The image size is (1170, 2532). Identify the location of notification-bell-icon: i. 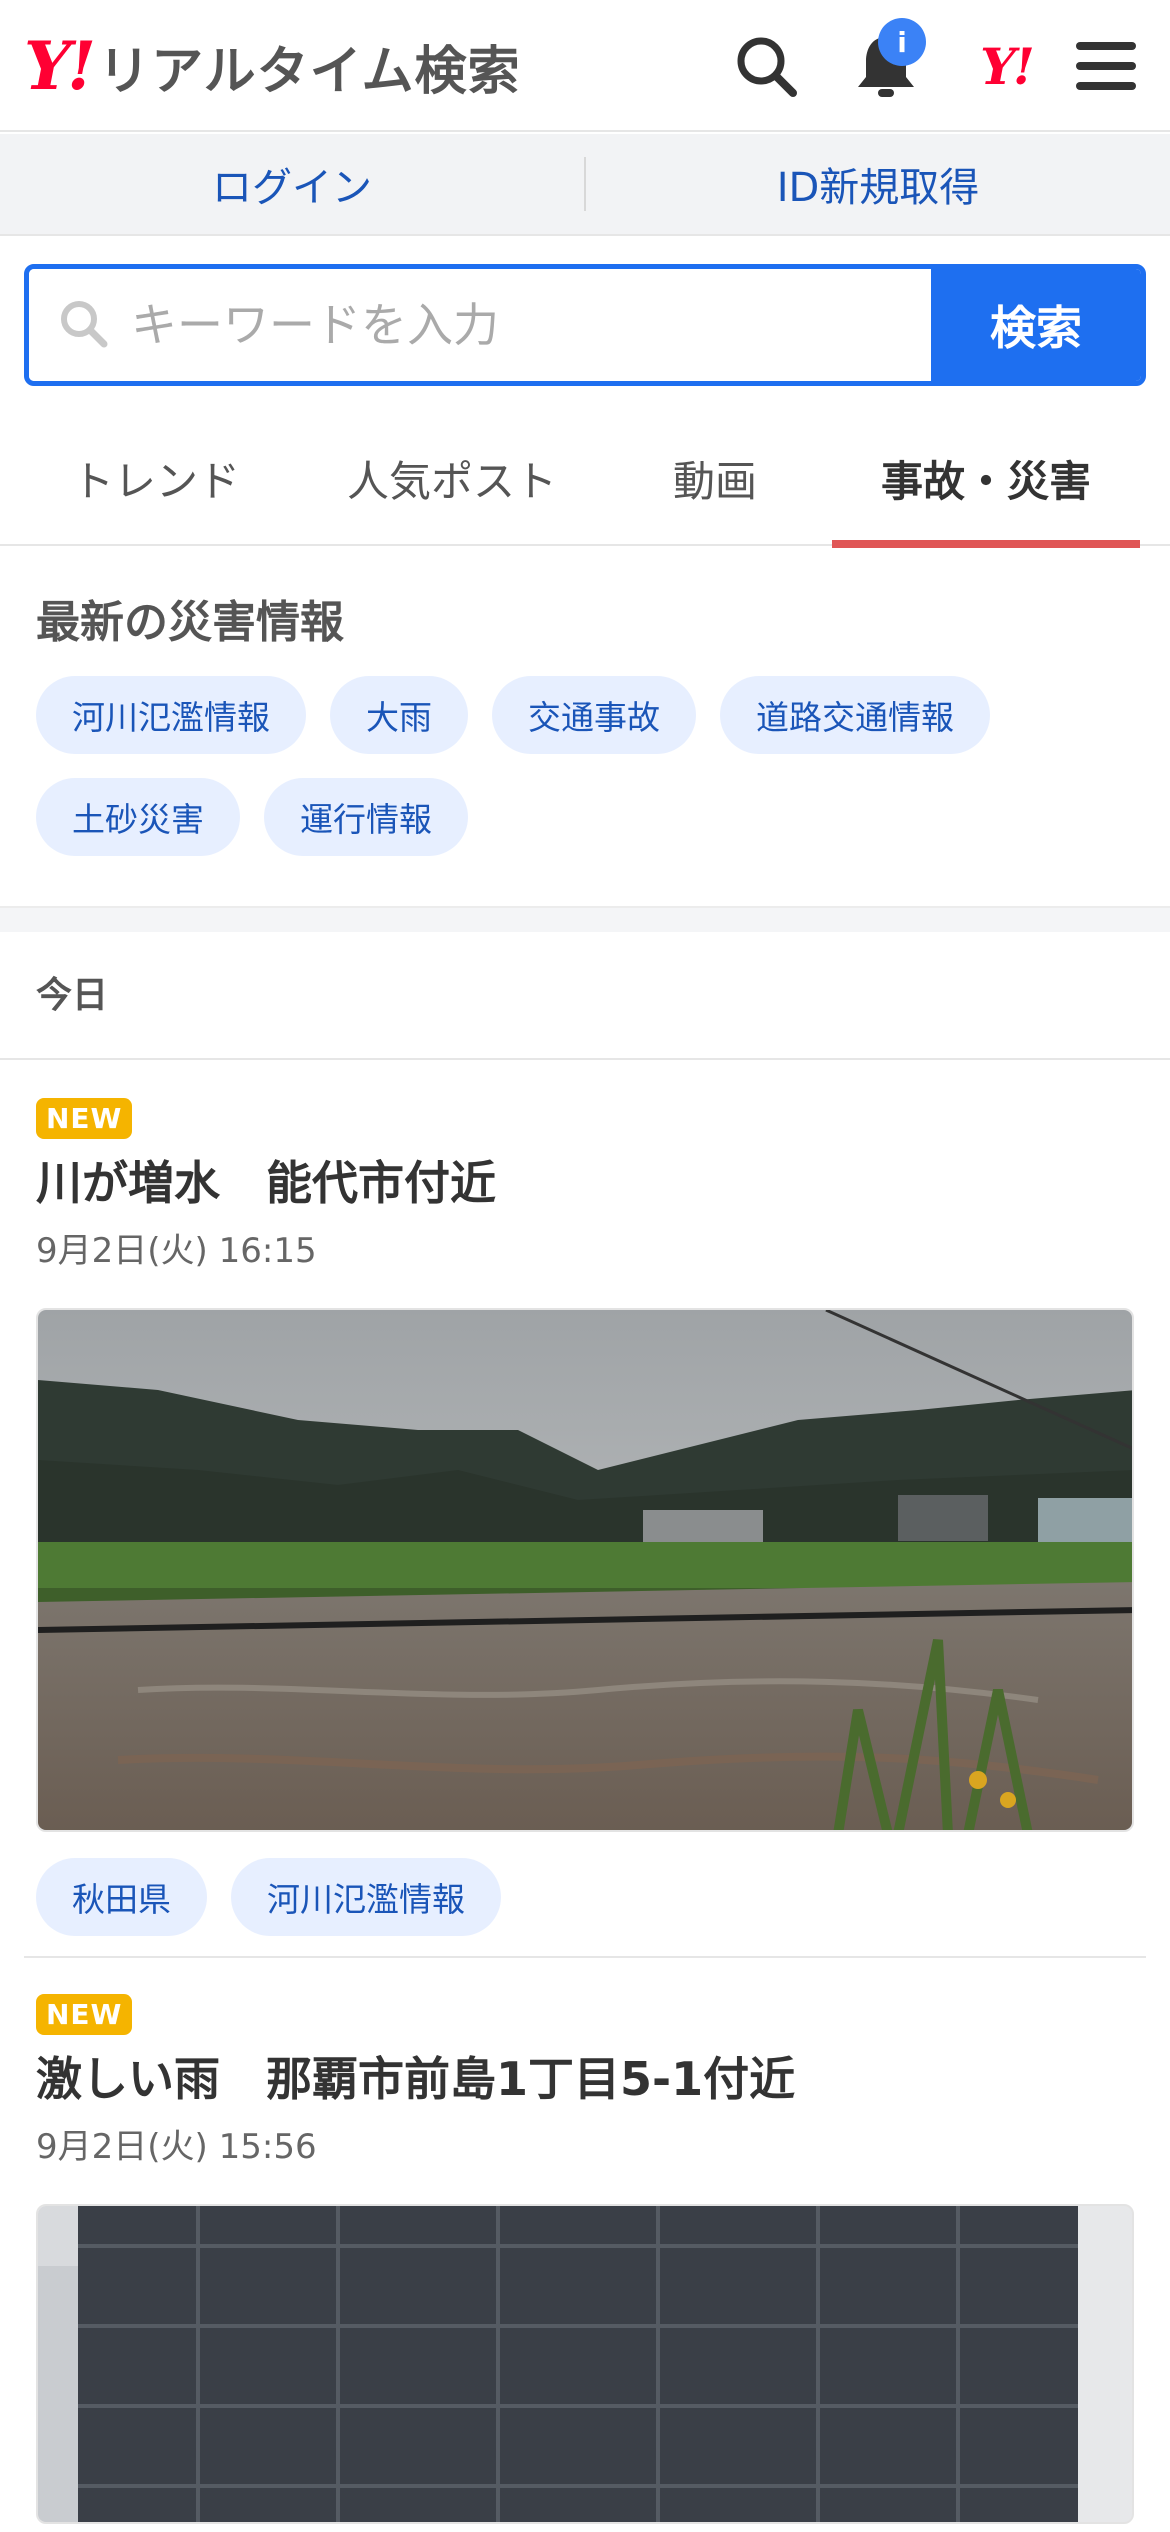
(887, 61).